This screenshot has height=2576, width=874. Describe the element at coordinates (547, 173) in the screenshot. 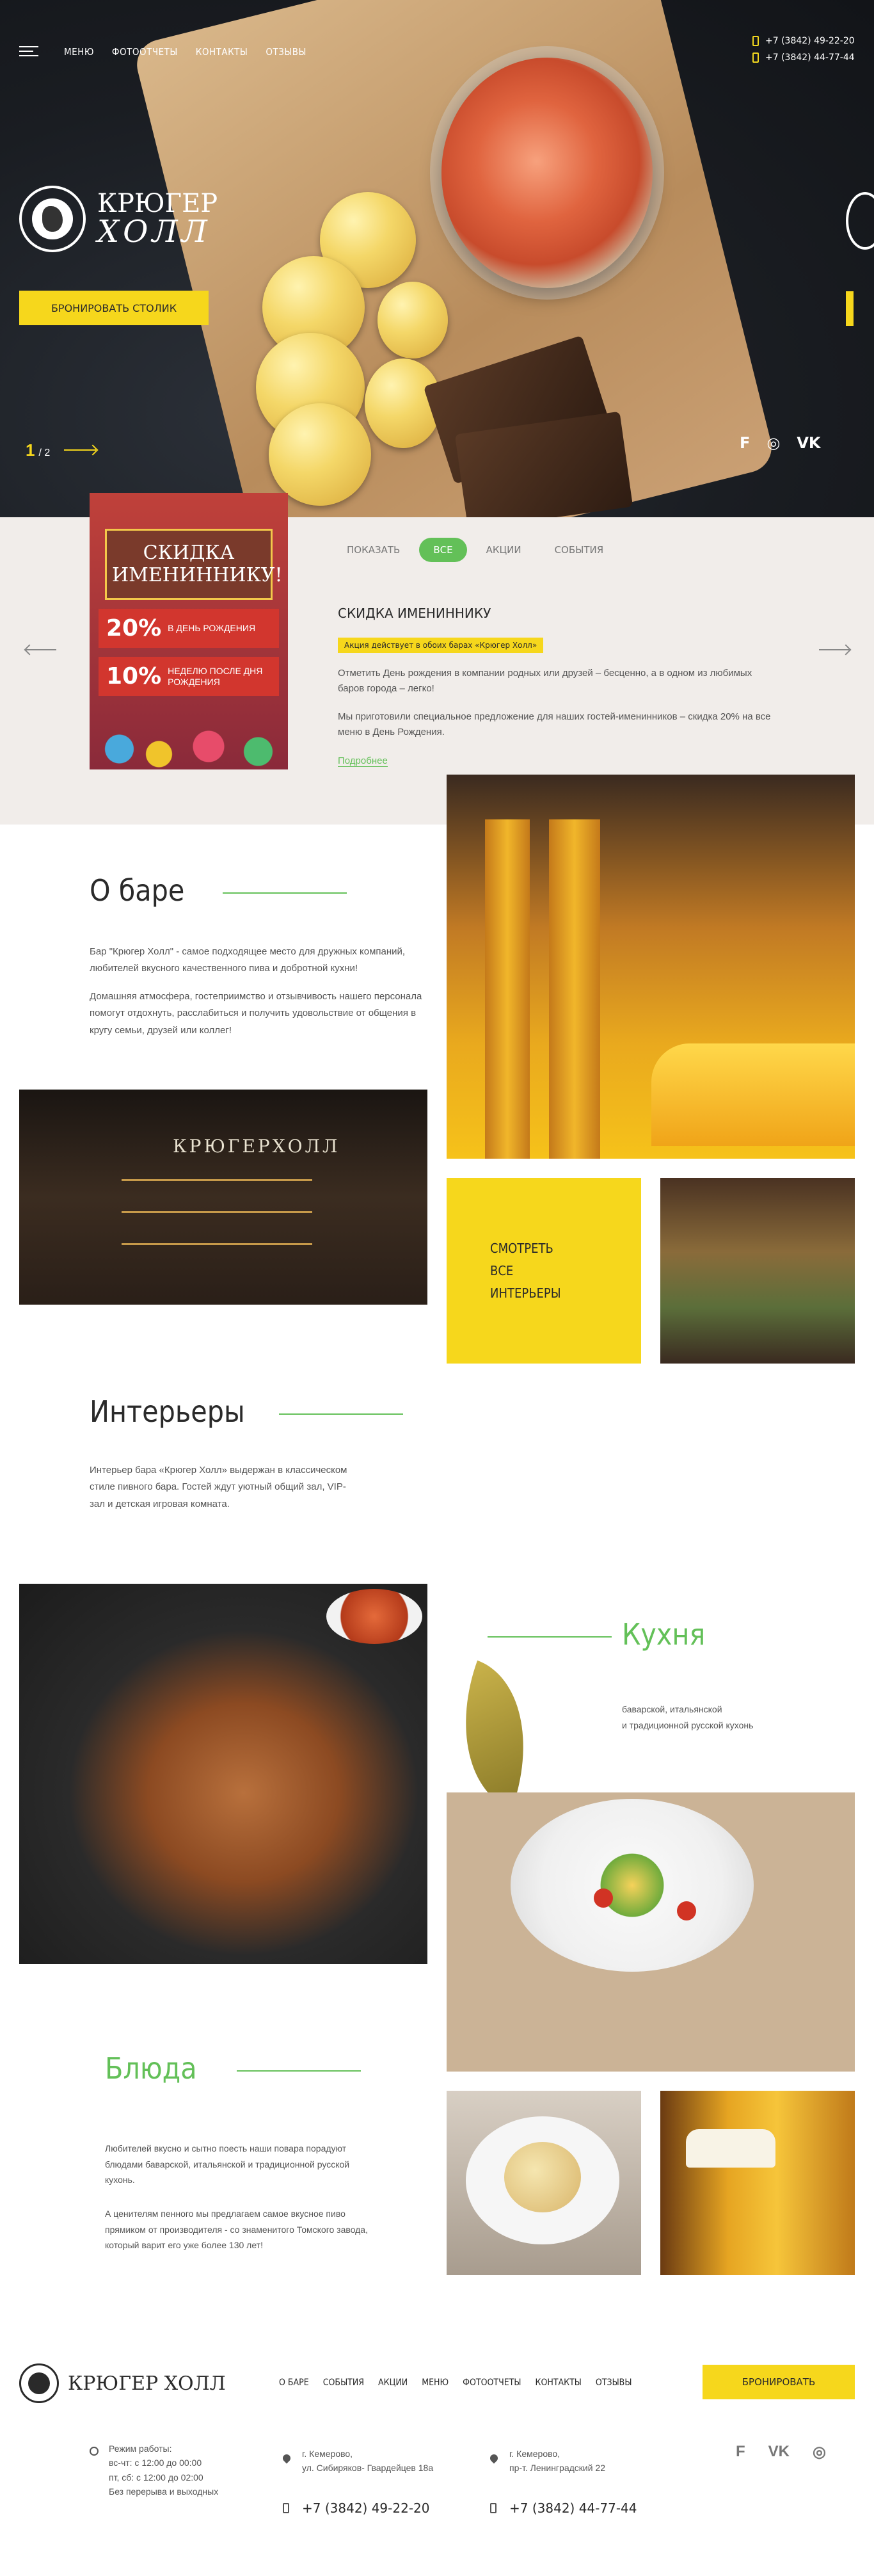

I see `salmon-jar` at that location.